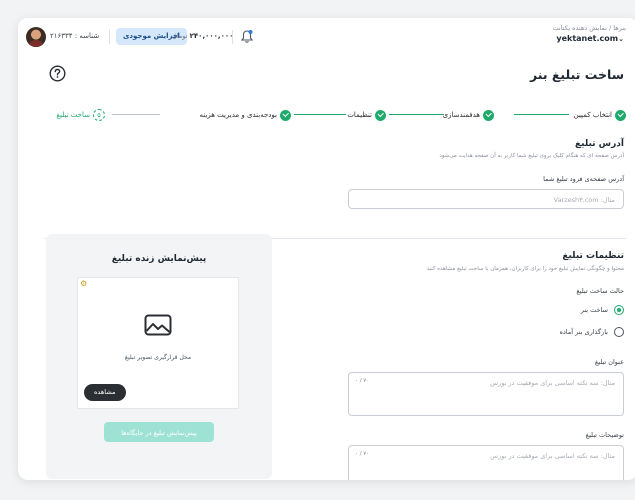 The width and height of the screenshot is (635, 500). I want to click on preview-placements-button: پیش‌نمایش تبلیغ در جایگاه‌ها, so click(159, 432).